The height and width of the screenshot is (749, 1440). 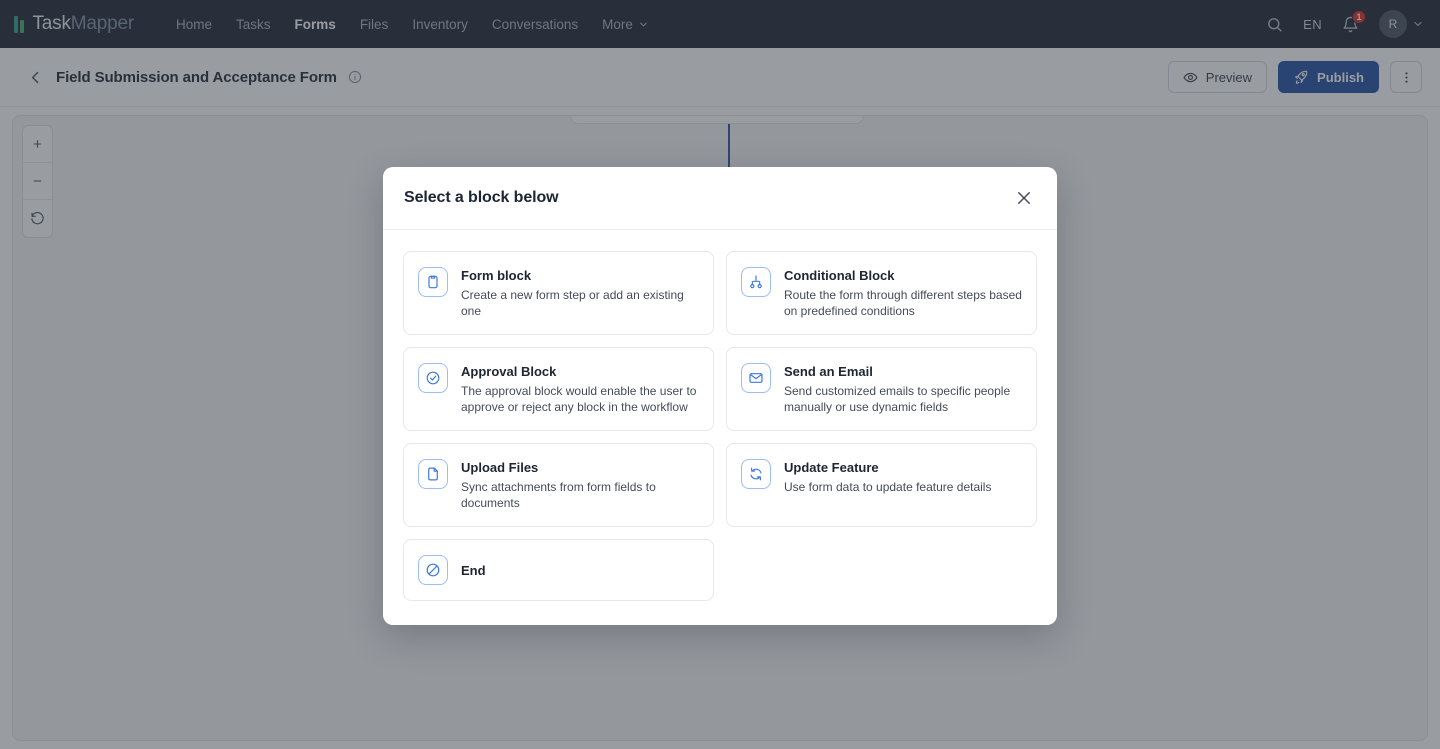 I want to click on block-option-title: Update Feature, so click(x=831, y=467).